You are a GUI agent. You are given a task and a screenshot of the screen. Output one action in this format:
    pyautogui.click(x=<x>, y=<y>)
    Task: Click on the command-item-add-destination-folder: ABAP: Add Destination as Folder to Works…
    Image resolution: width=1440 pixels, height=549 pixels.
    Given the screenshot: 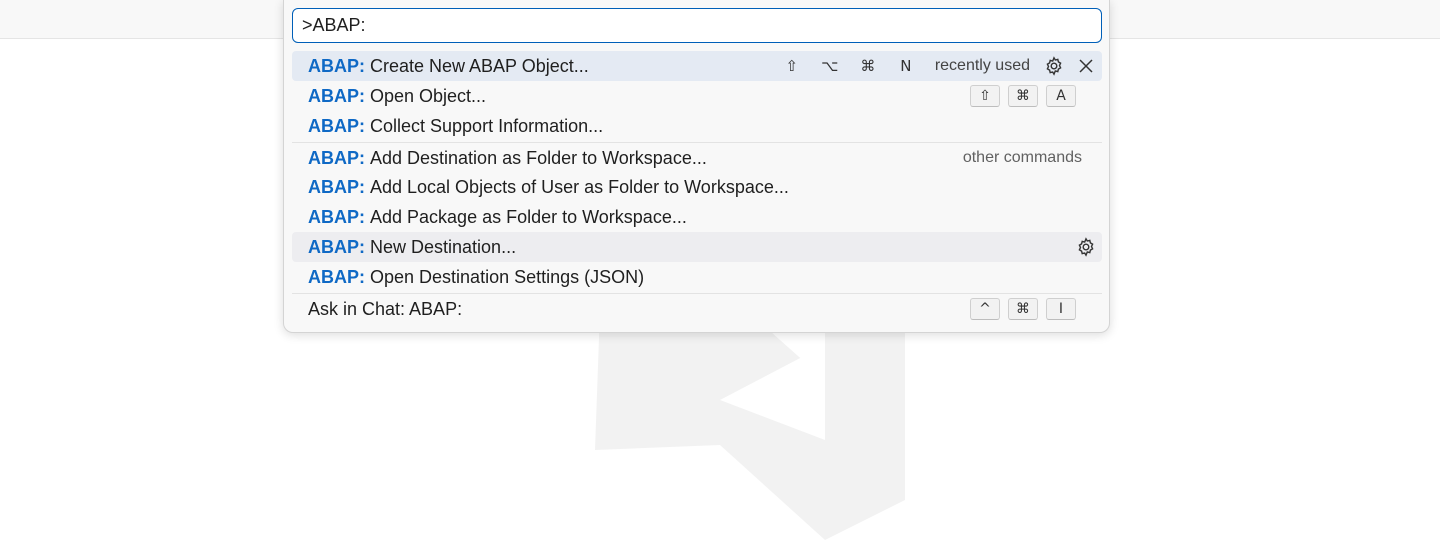 What is the action you would take?
    pyautogui.click(x=697, y=158)
    